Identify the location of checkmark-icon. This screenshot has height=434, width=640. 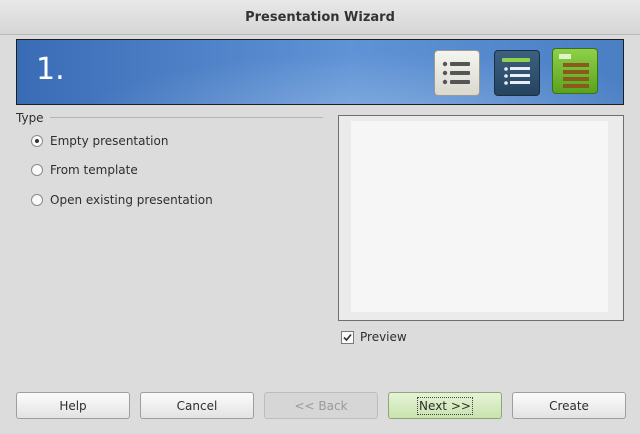
(347, 337).